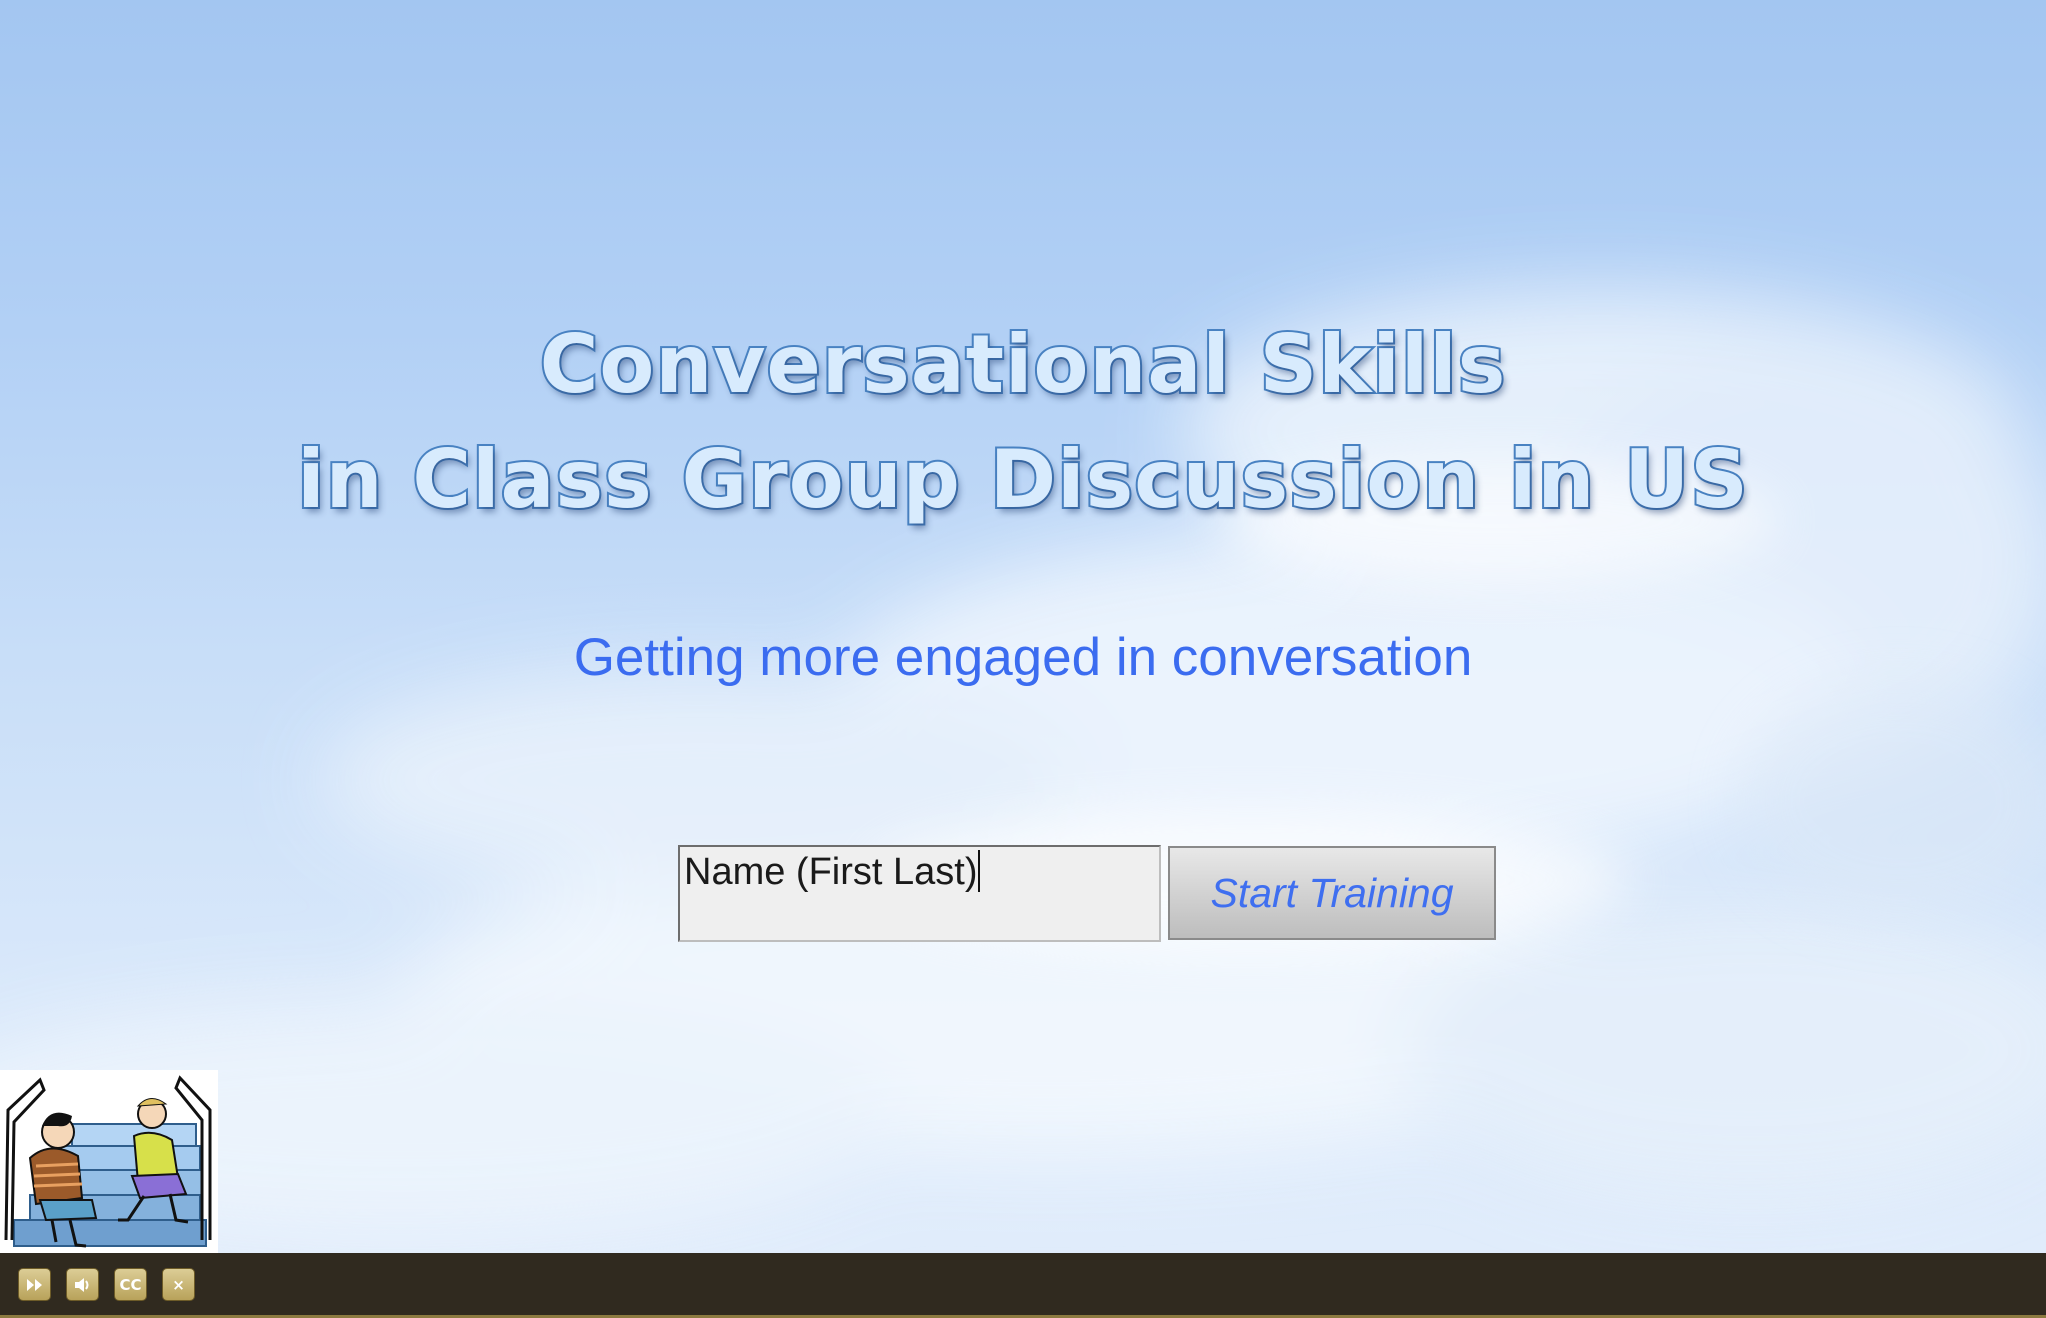 The height and width of the screenshot is (1318, 2046). I want to click on volume-button, so click(82, 1284).